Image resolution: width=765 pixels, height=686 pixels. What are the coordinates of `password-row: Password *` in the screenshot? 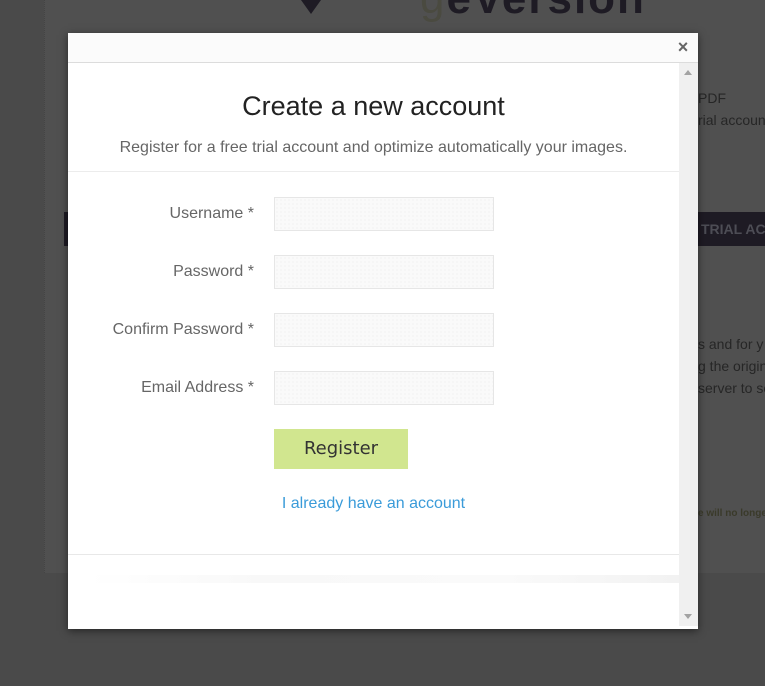 It's located at (373, 272).